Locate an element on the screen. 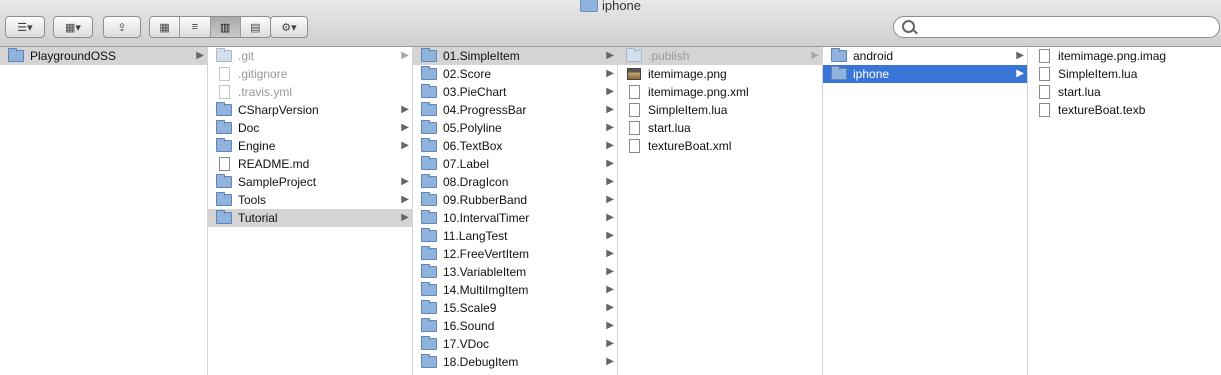 This screenshot has height=375, width=1221. folder-item: 13.VariableItem ▶ is located at coordinates (515, 272).